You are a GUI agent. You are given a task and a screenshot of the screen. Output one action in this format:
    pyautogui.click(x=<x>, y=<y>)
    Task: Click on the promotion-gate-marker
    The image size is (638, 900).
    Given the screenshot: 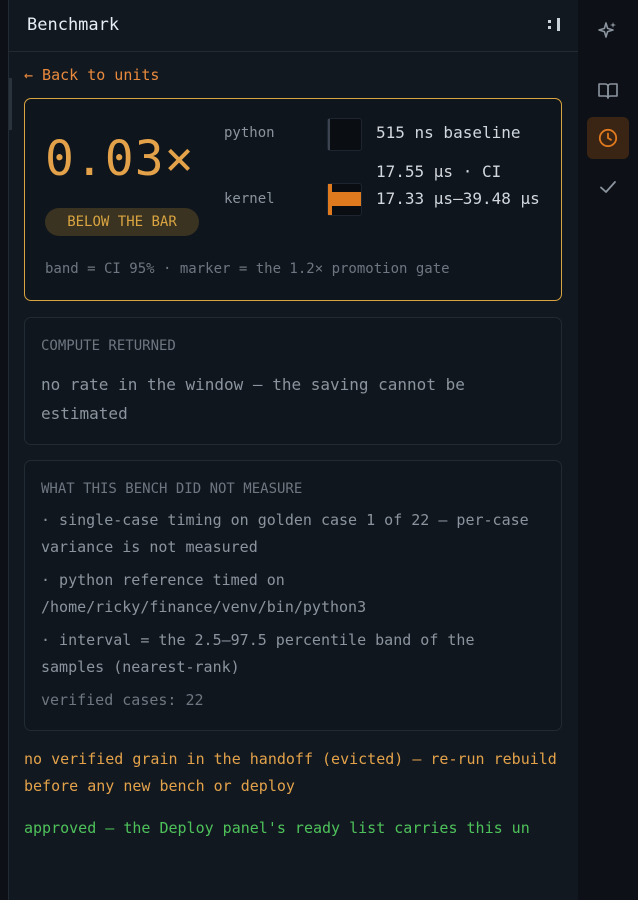 What is the action you would take?
    pyautogui.click(x=330, y=199)
    